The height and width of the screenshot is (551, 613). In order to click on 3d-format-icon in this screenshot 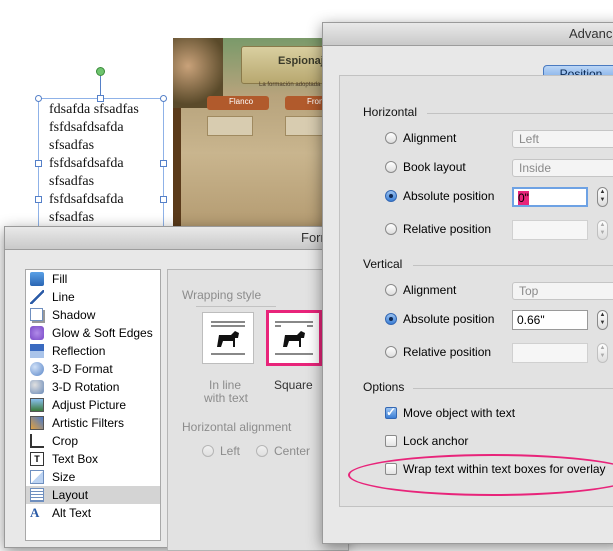, I will do `click(37, 369)`.